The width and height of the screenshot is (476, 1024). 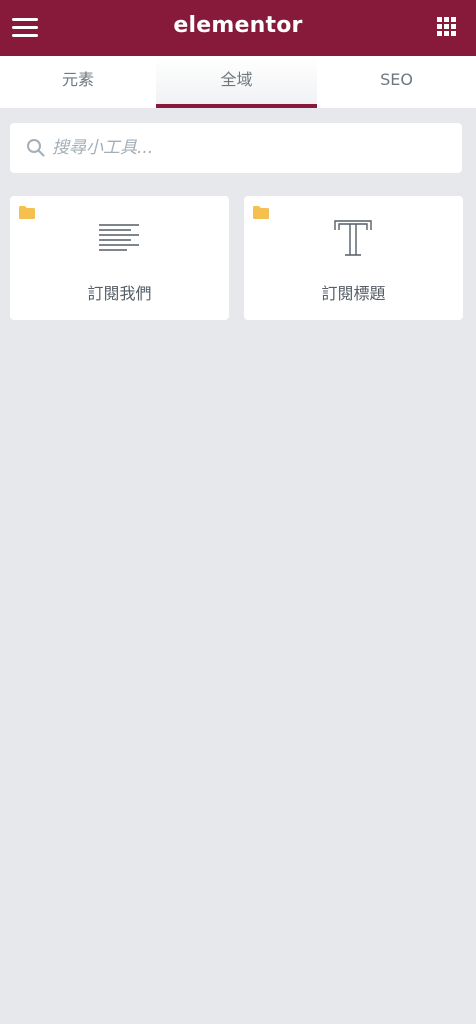 What do you see at coordinates (353, 258) in the screenshot?
I see `widget-card-subscribe-heading: 訂閱標題` at bounding box center [353, 258].